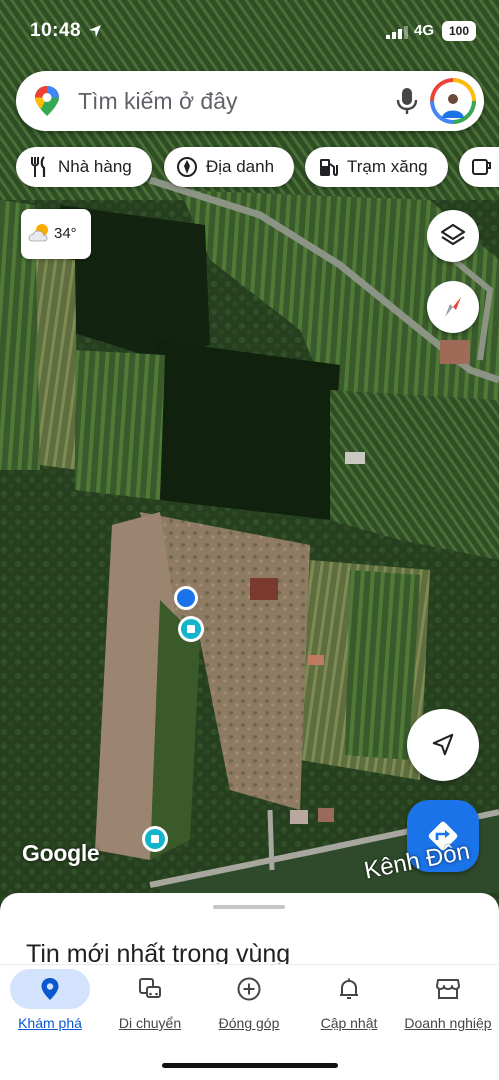  What do you see at coordinates (150, 988) in the screenshot?
I see `commute-icon` at bounding box center [150, 988].